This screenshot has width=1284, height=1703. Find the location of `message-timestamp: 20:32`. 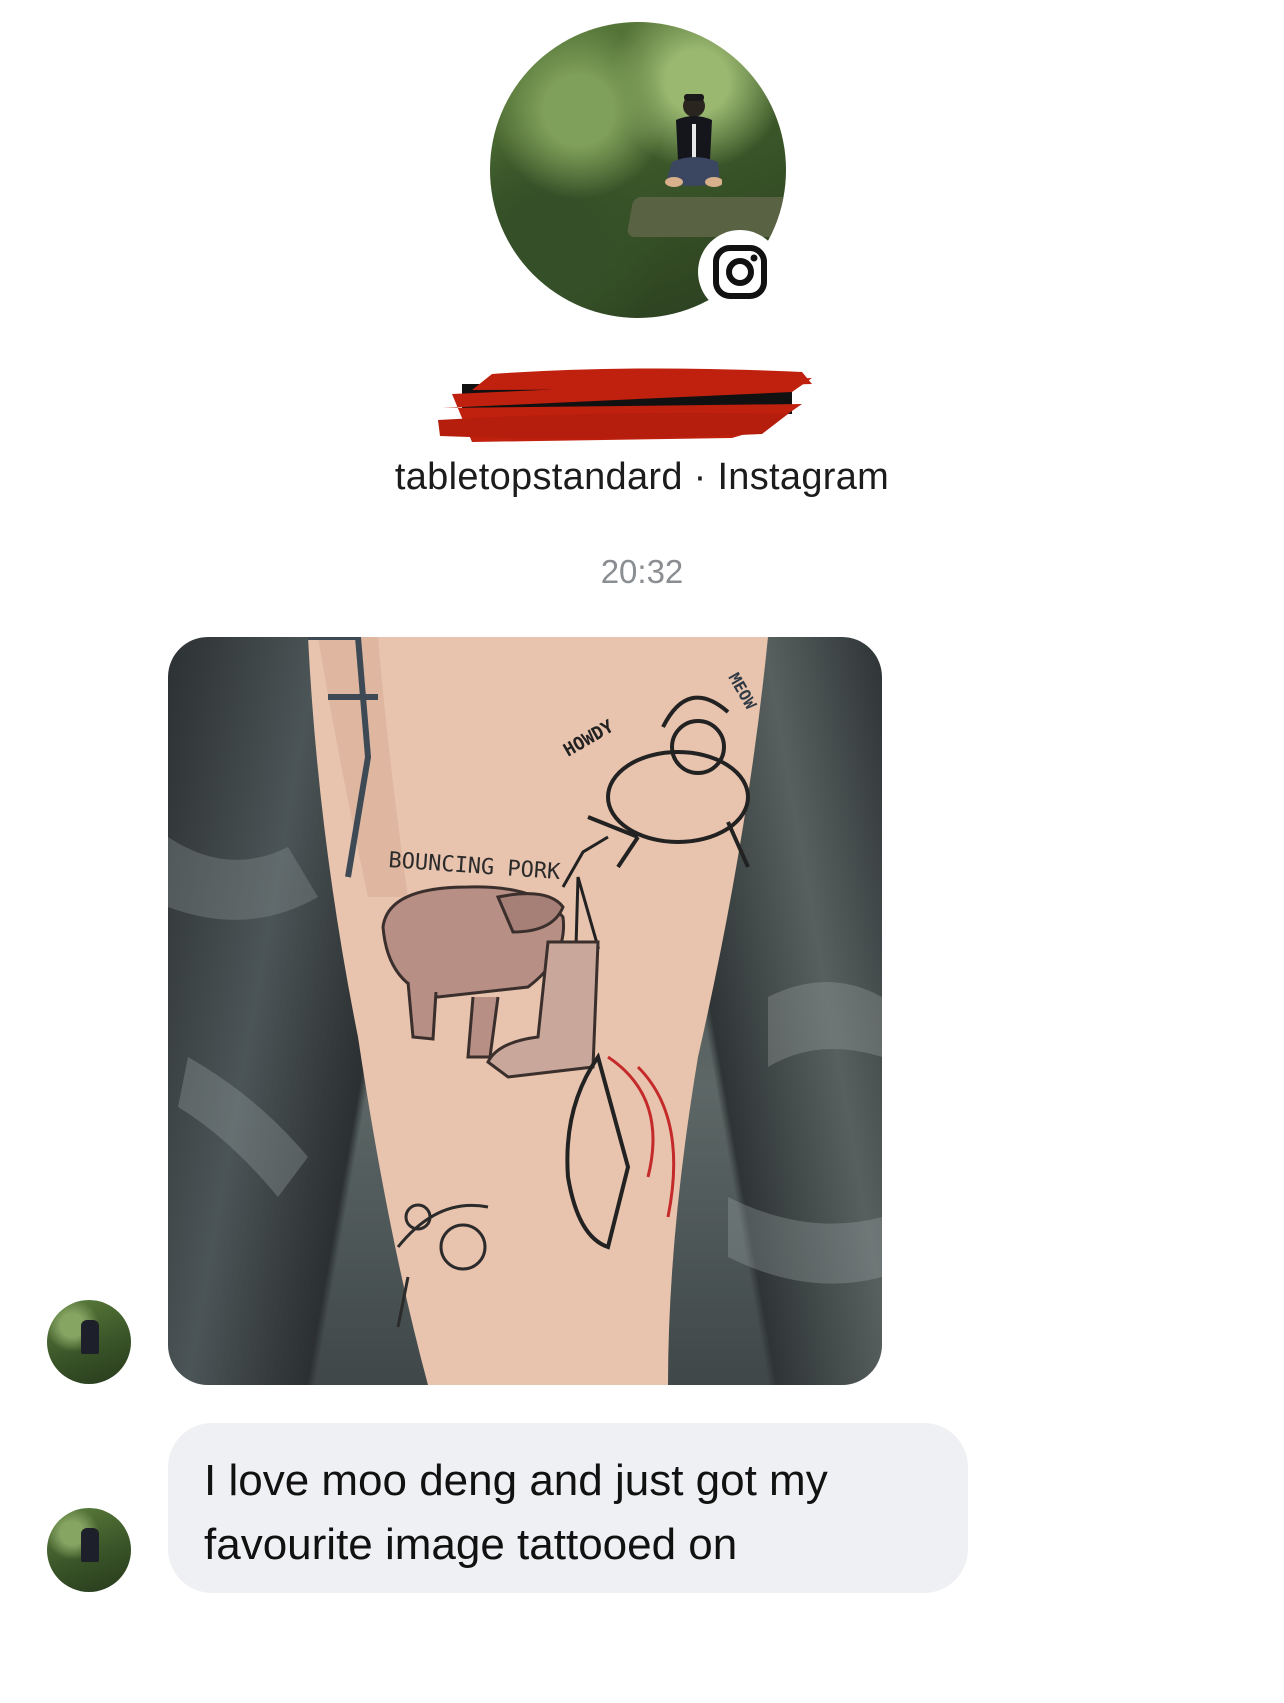

message-timestamp: 20:32 is located at coordinates (642, 571).